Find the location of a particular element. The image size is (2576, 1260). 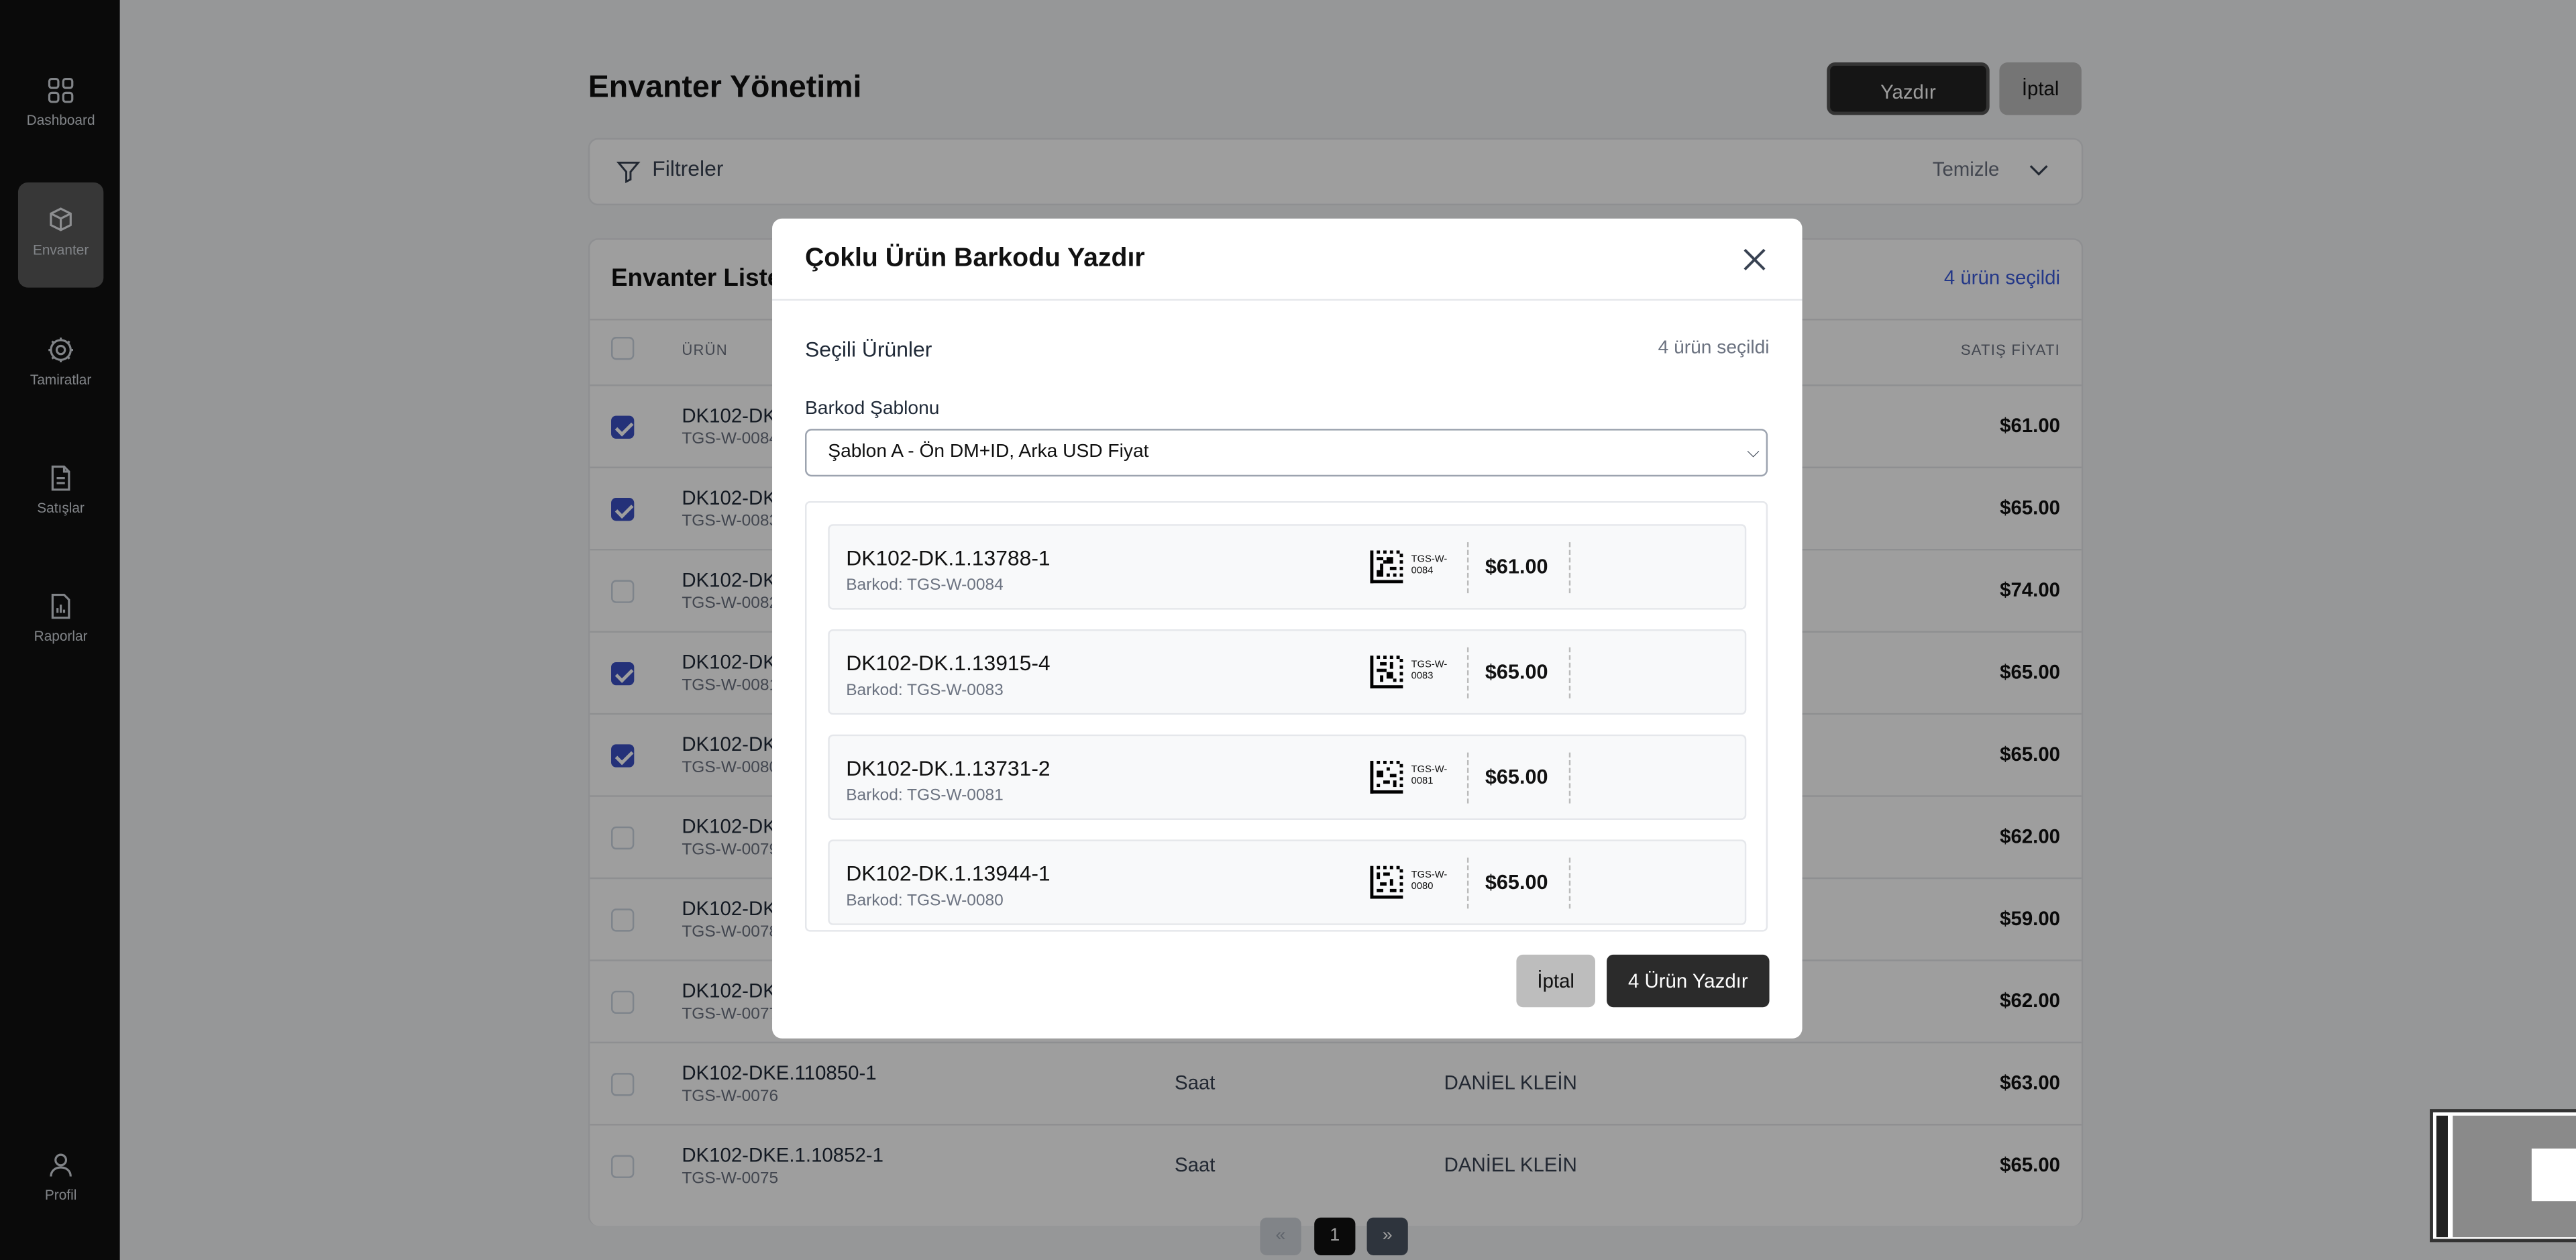

close-icon is located at coordinates (1754, 259).